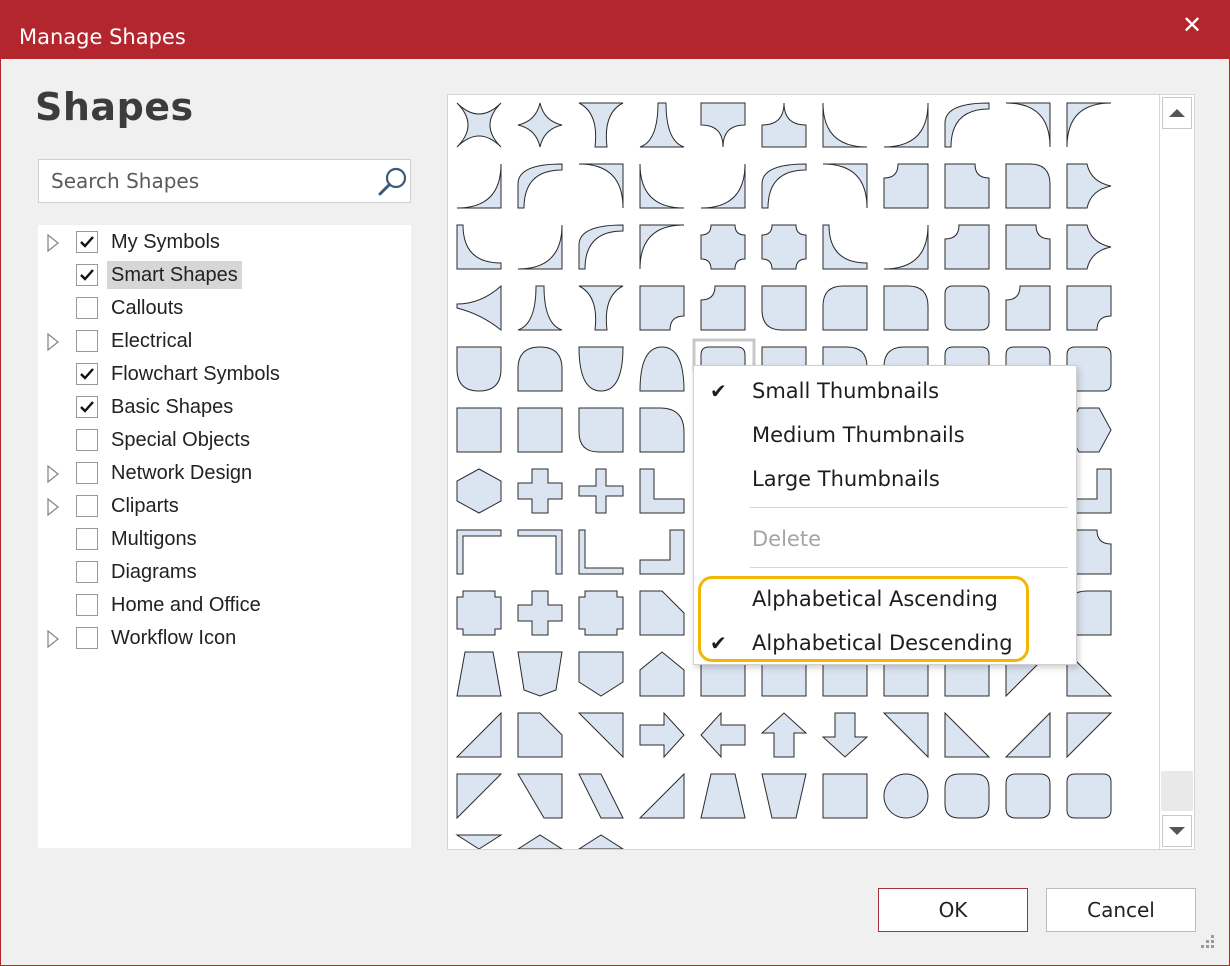 The image size is (1230, 966). What do you see at coordinates (1121, 910) in the screenshot?
I see `cancel-button: Cancel` at bounding box center [1121, 910].